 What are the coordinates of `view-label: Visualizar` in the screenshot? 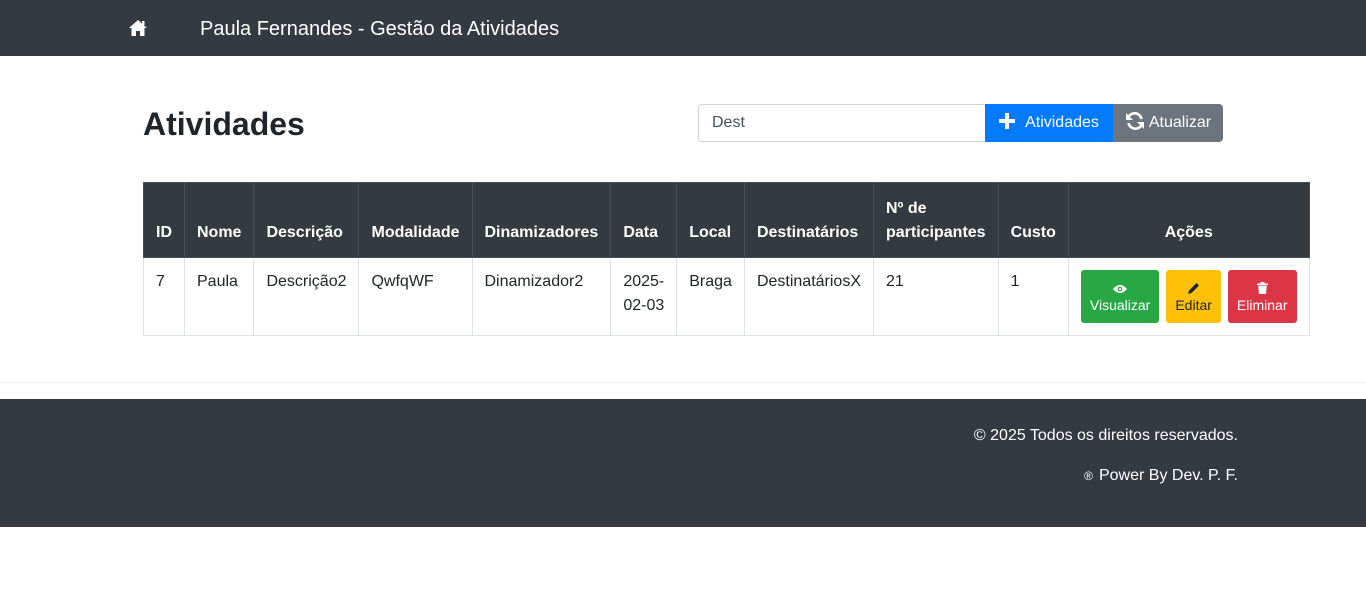 It's located at (1120, 304).